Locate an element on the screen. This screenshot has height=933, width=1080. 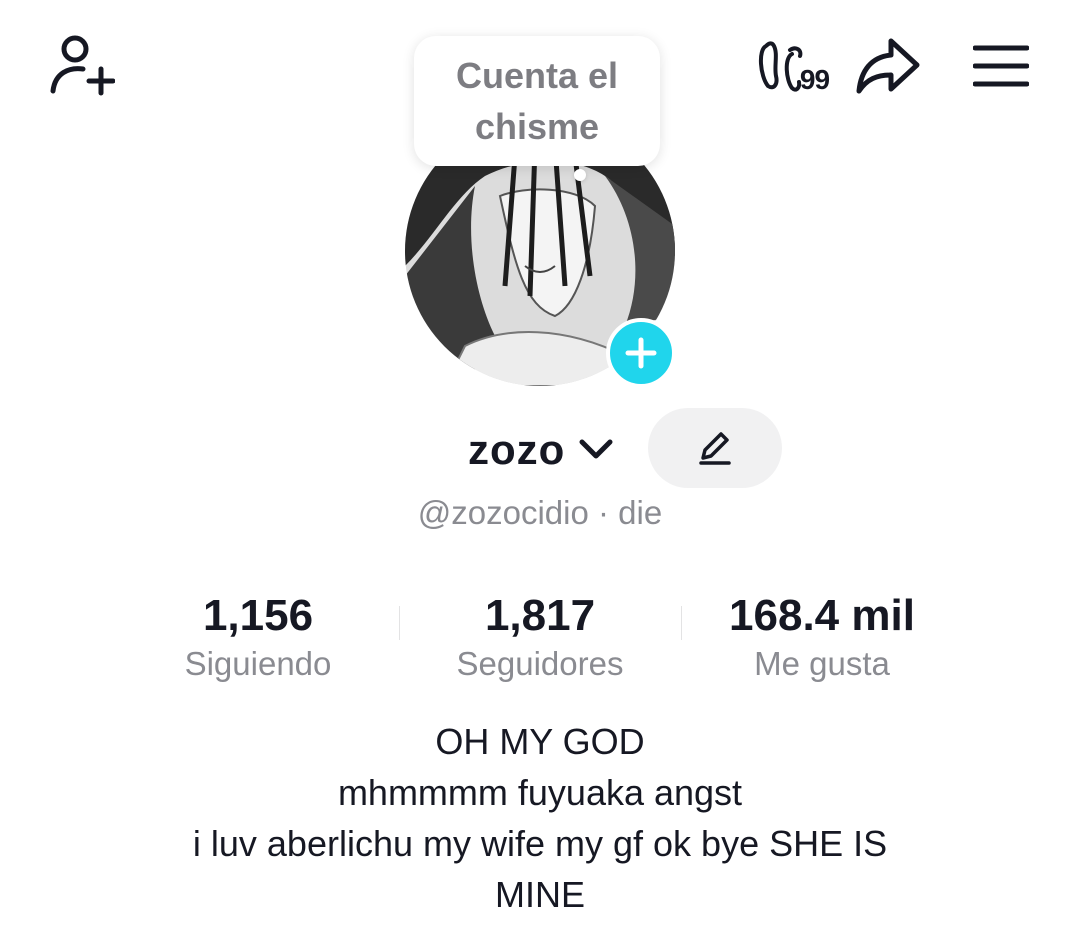
stat-label: Seguidores is located at coordinates (540, 663).